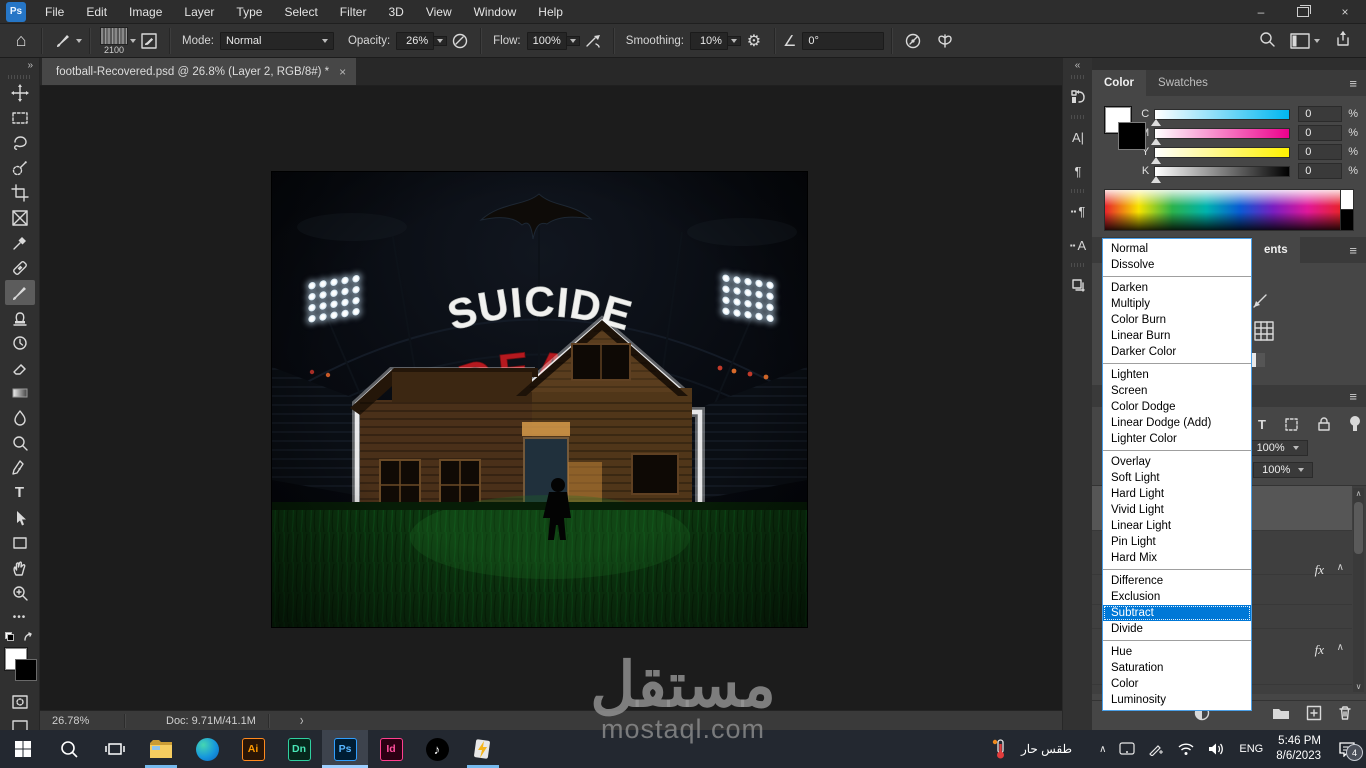 The height and width of the screenshot is (768, 1366). I want to click on taskbar-tiktok: ♪, so click(437, 749).